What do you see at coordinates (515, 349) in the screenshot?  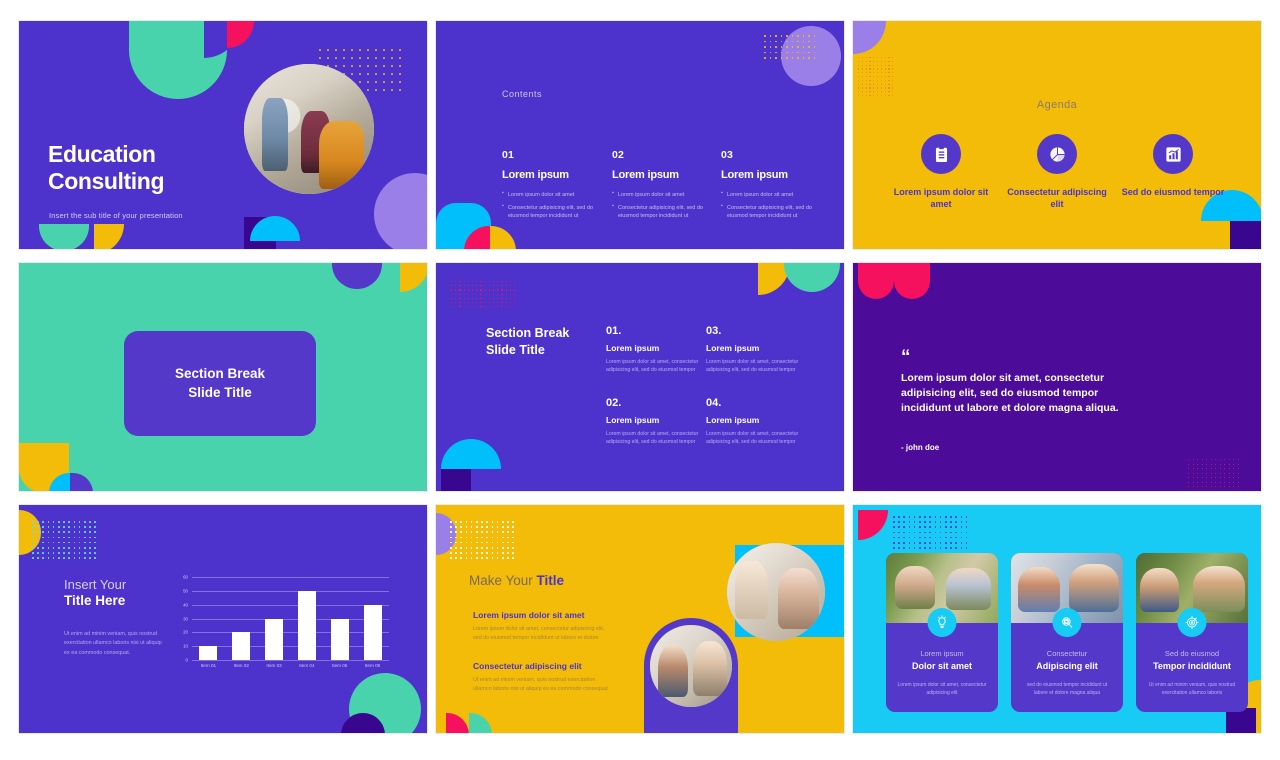 I see `section-title-line-2: Slide Title` at bounding box center [515, 349].